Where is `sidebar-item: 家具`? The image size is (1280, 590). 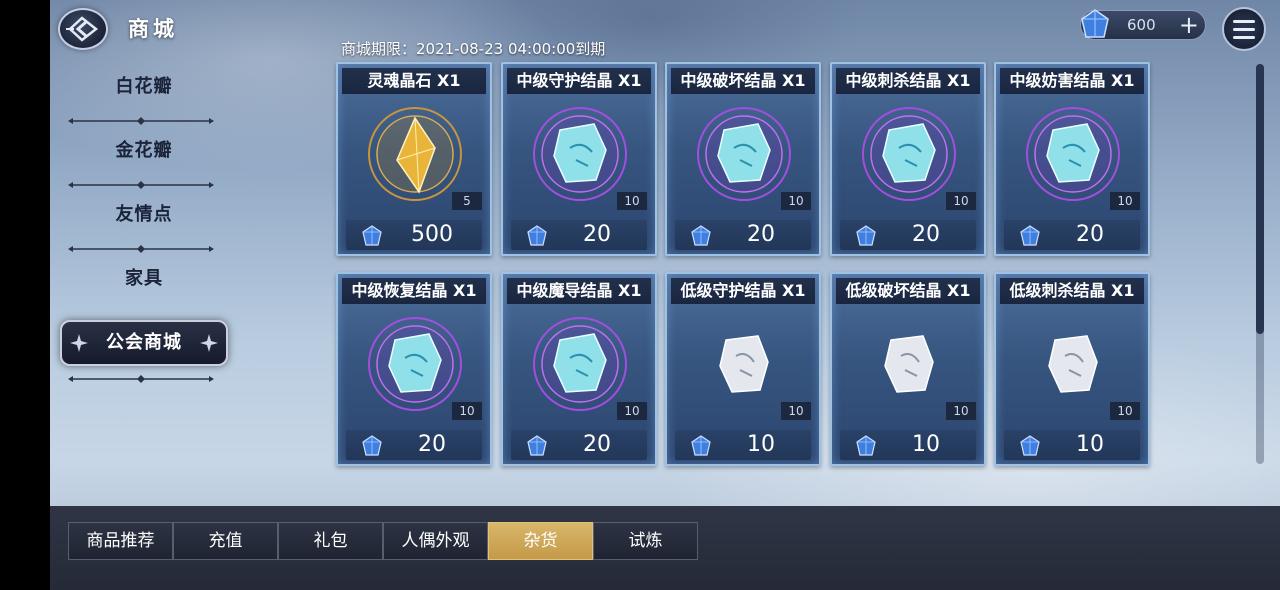 sidebar-item: 家具 is located at coordinates (144, 279).